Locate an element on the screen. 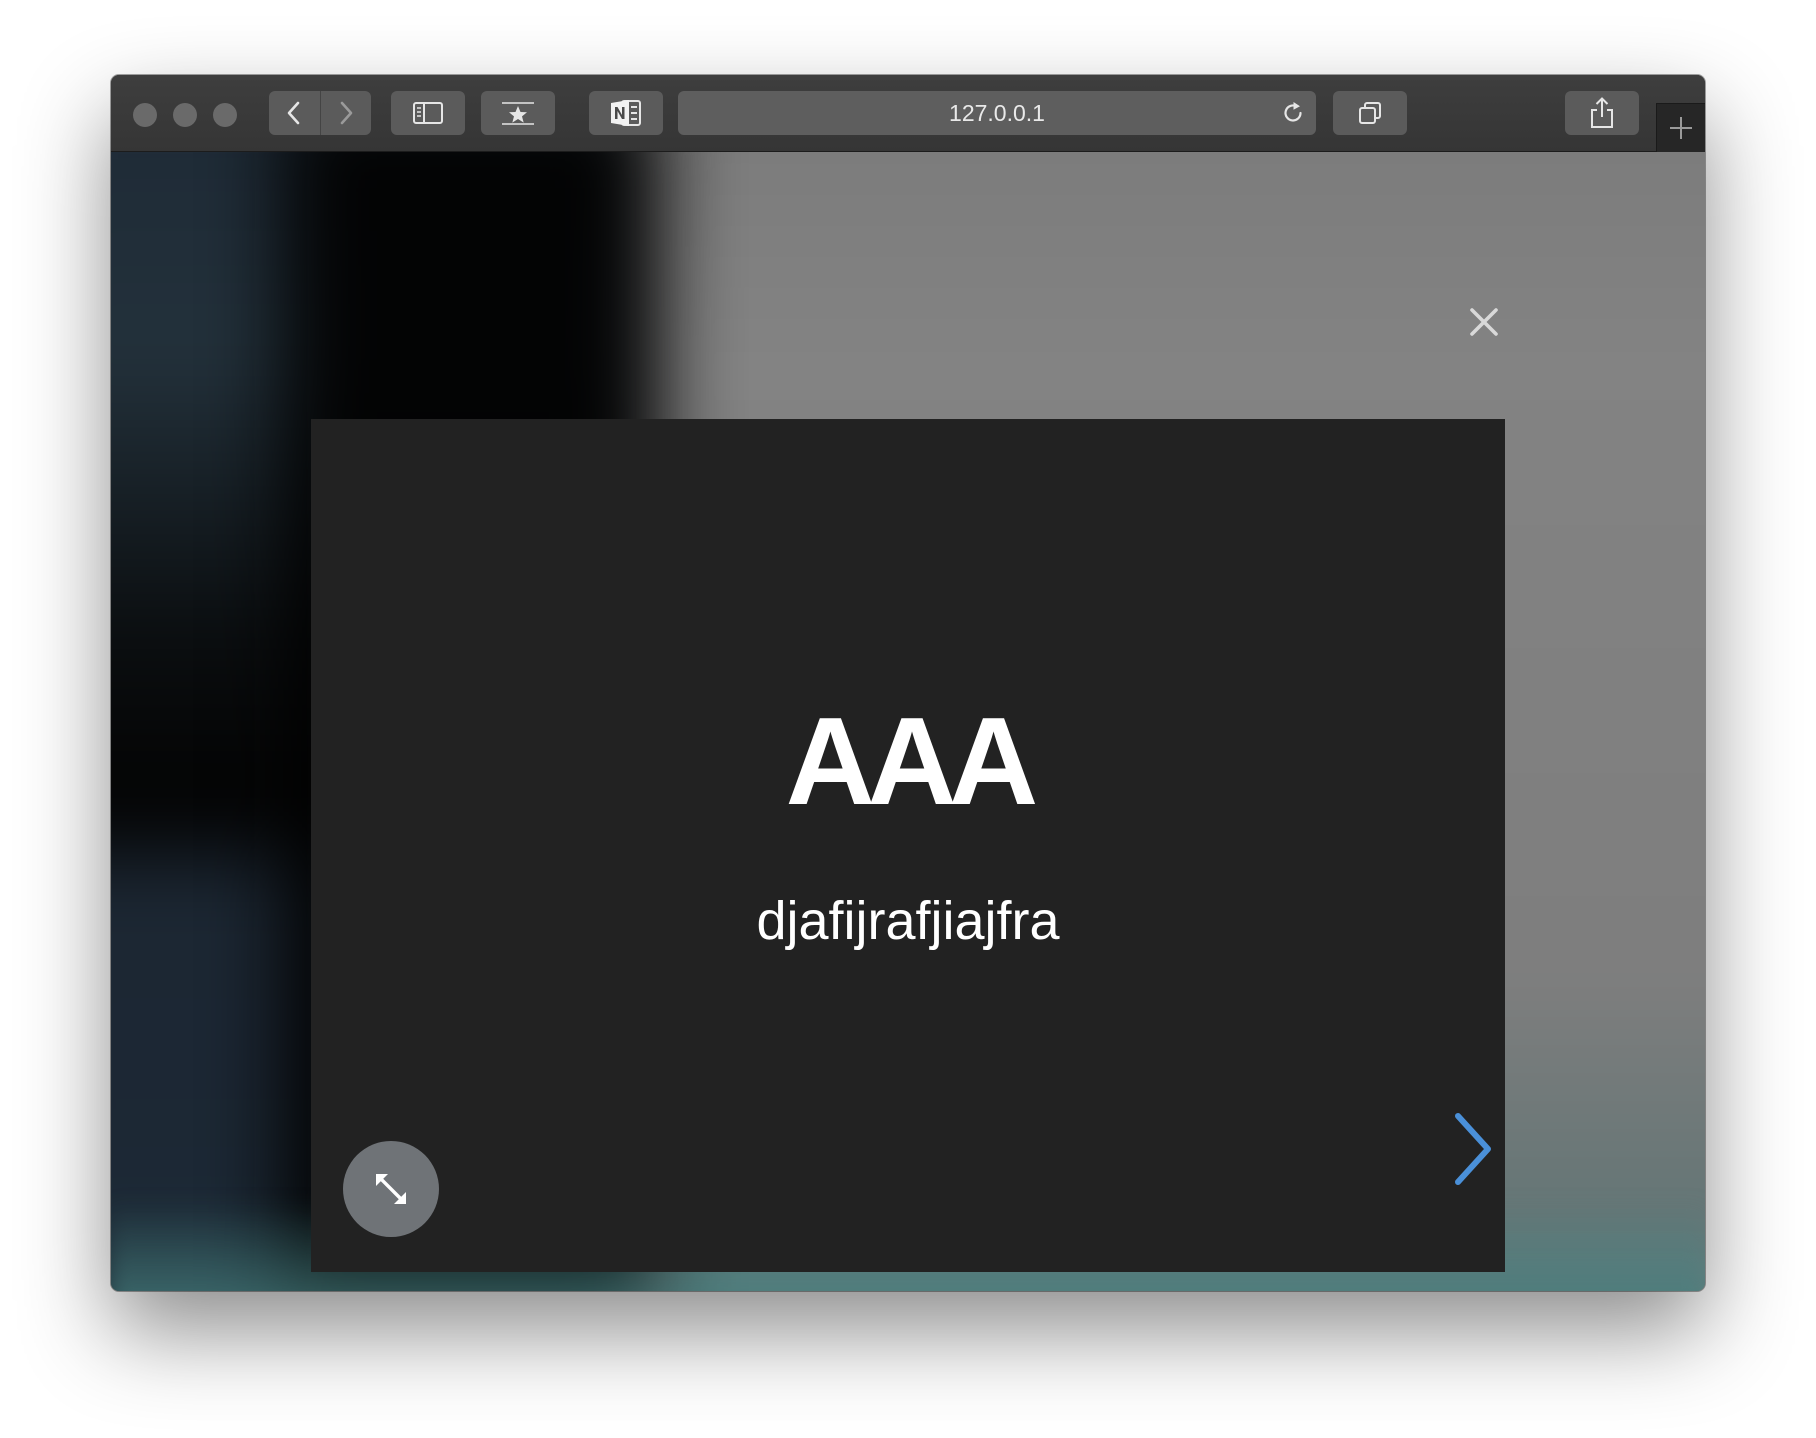 Image resolution: width=1816 pixels, height=1438 pixels. reload-icon is located at coordinates (1293, 112).